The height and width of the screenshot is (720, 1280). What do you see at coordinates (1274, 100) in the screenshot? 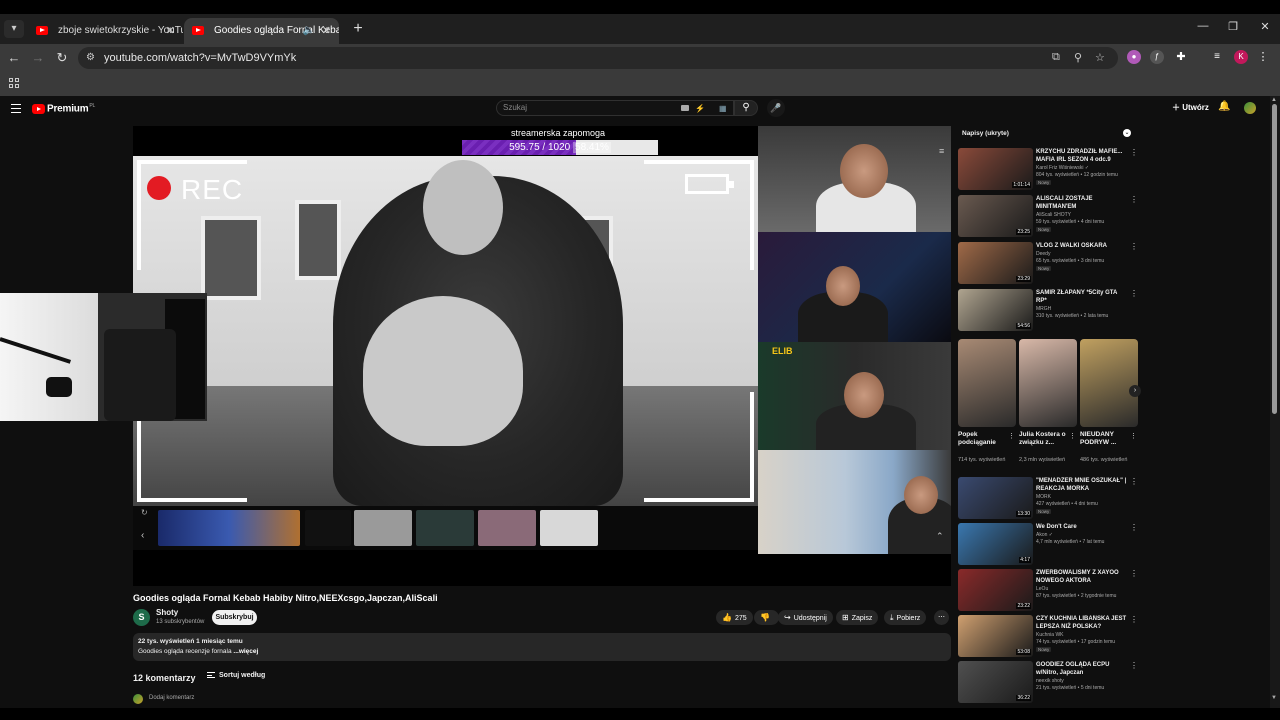
I see `scroll-up-icon: ▲` at bounding box center [1274, 100].